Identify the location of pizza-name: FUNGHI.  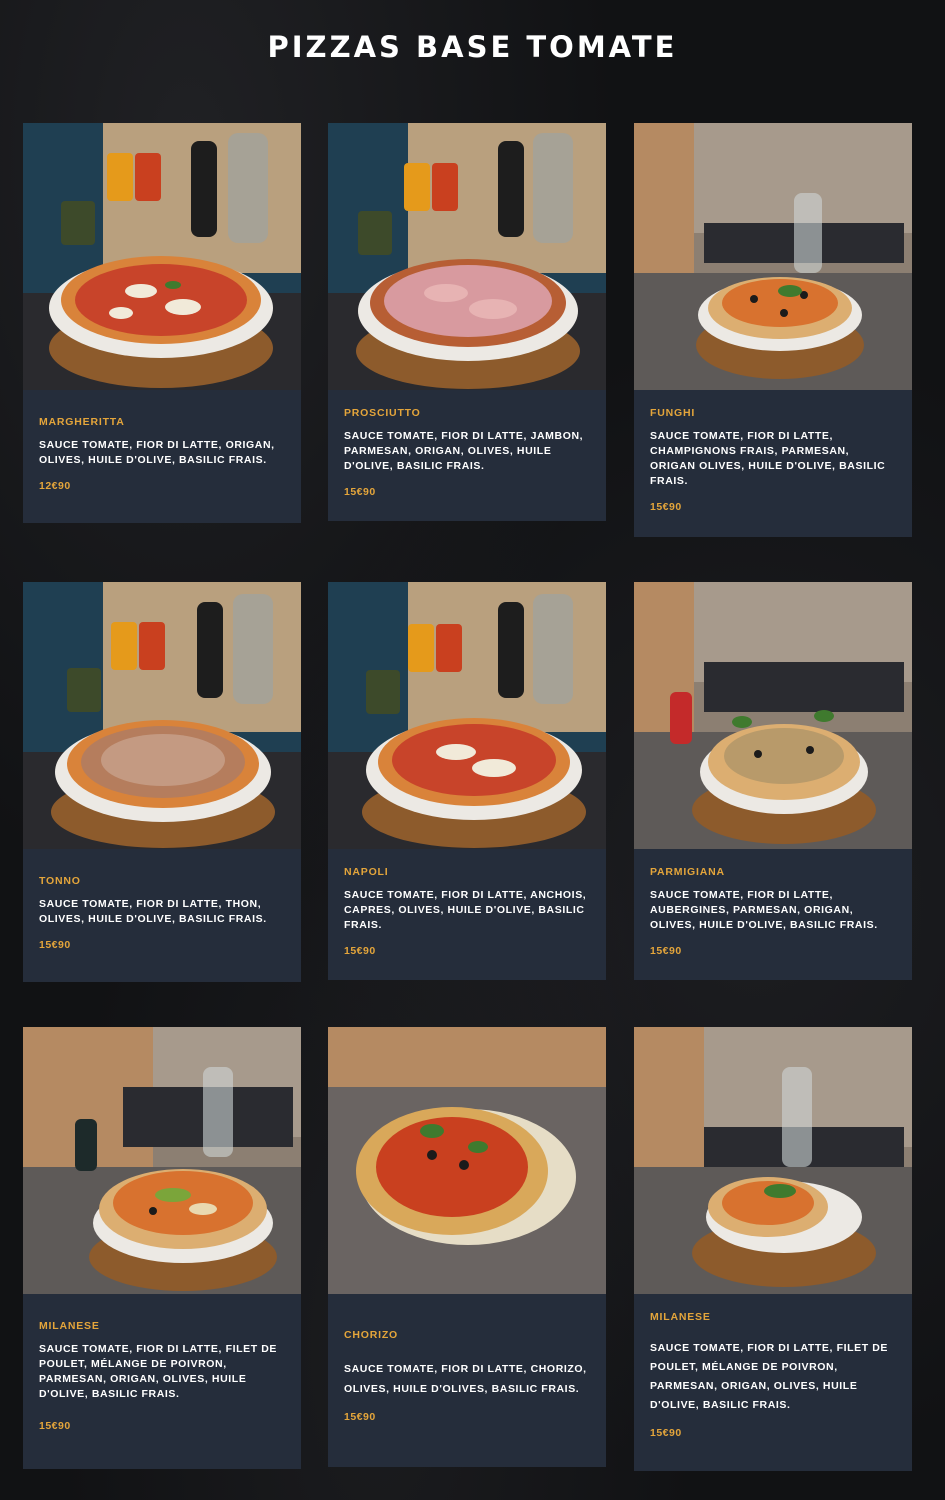
(673, 413).